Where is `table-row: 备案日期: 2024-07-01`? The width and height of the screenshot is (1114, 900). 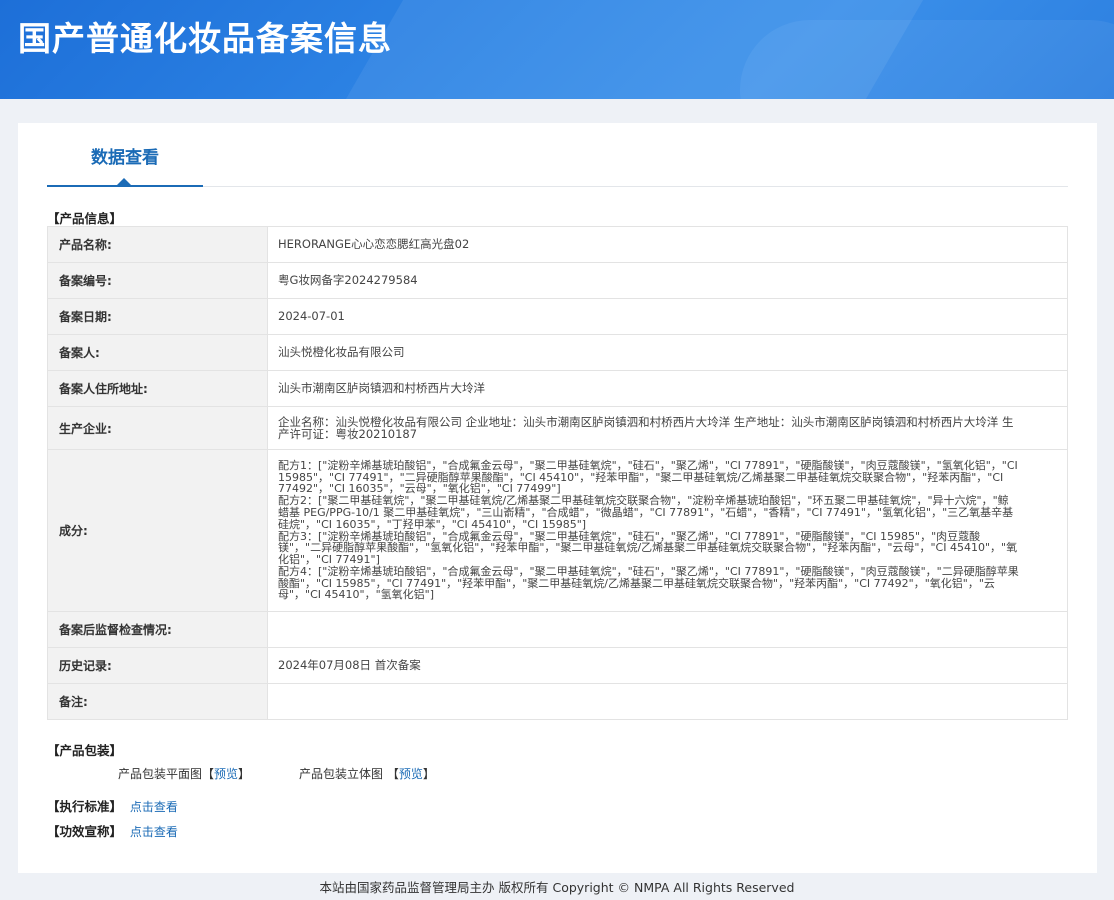
table-row: 备案日期: 2024-07-01 is located at coordinates (557, 316).